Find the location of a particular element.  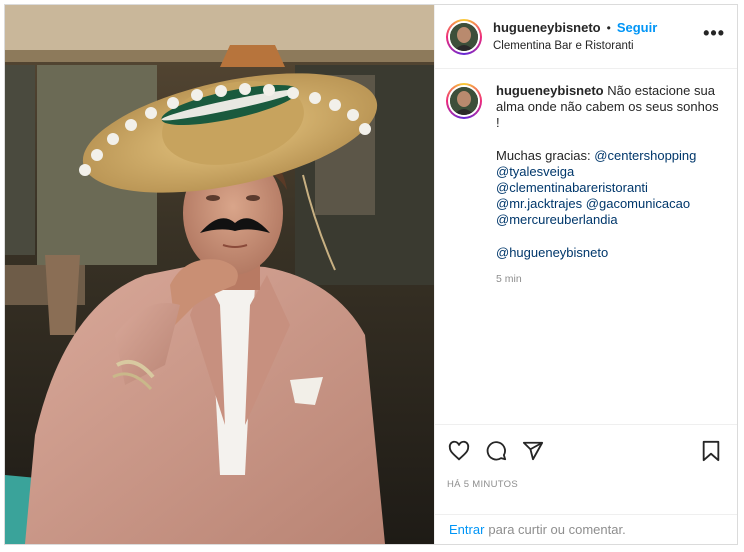

posted-time: HÁ 5 MINUTOS is located at coordinates (482, 484).